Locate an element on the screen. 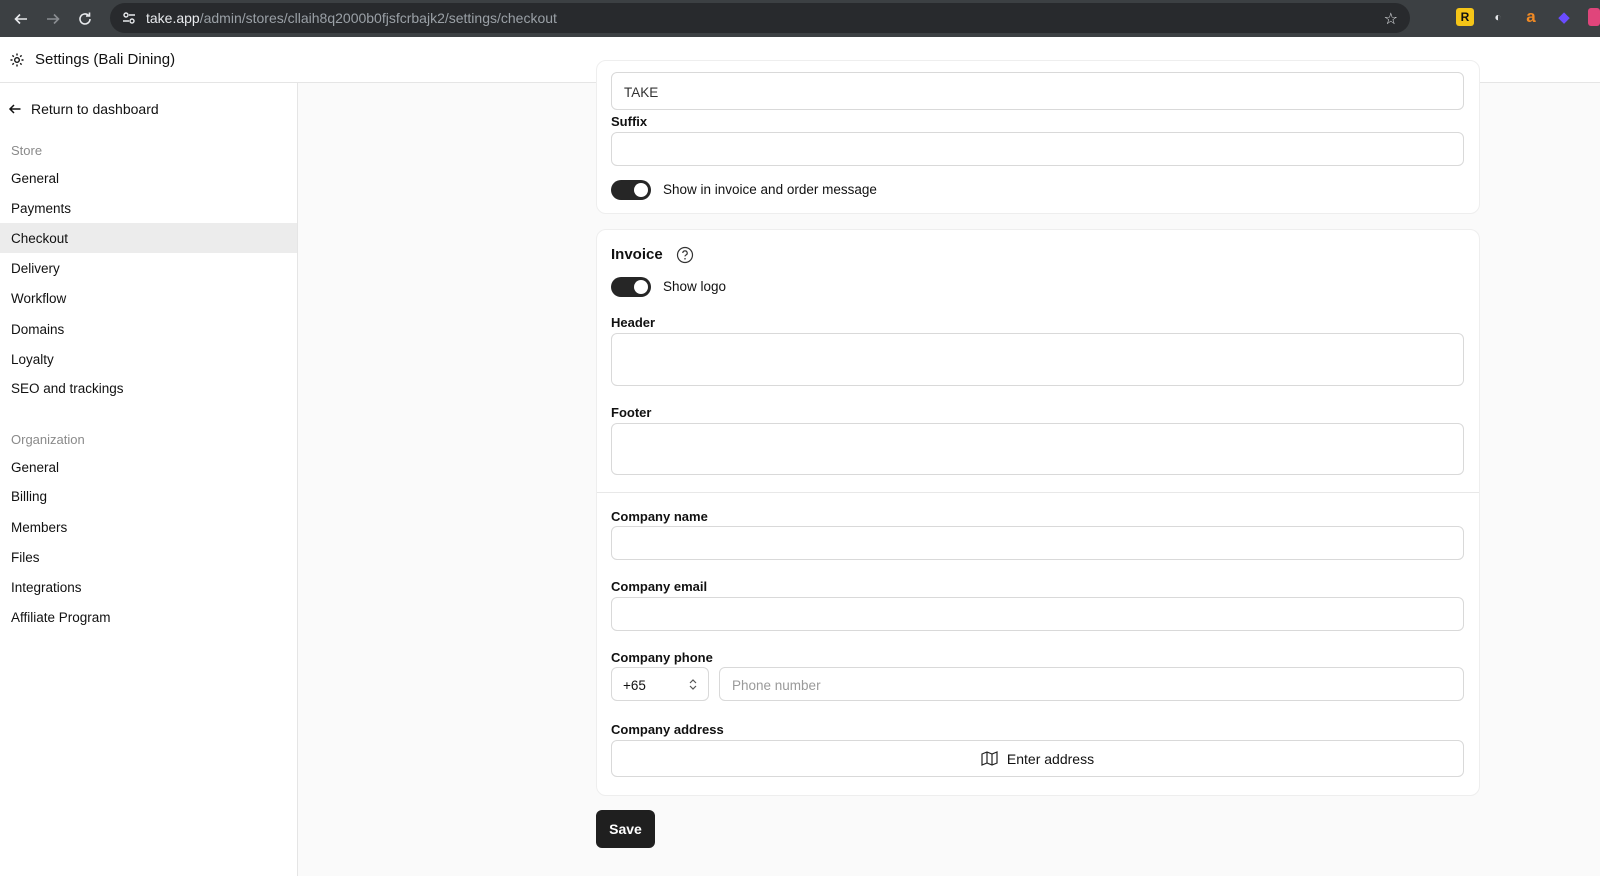 The width and height of the screenshot is (1600, 876). sidebar-item-integrations: Integrations is located at coordinates (148, 587).